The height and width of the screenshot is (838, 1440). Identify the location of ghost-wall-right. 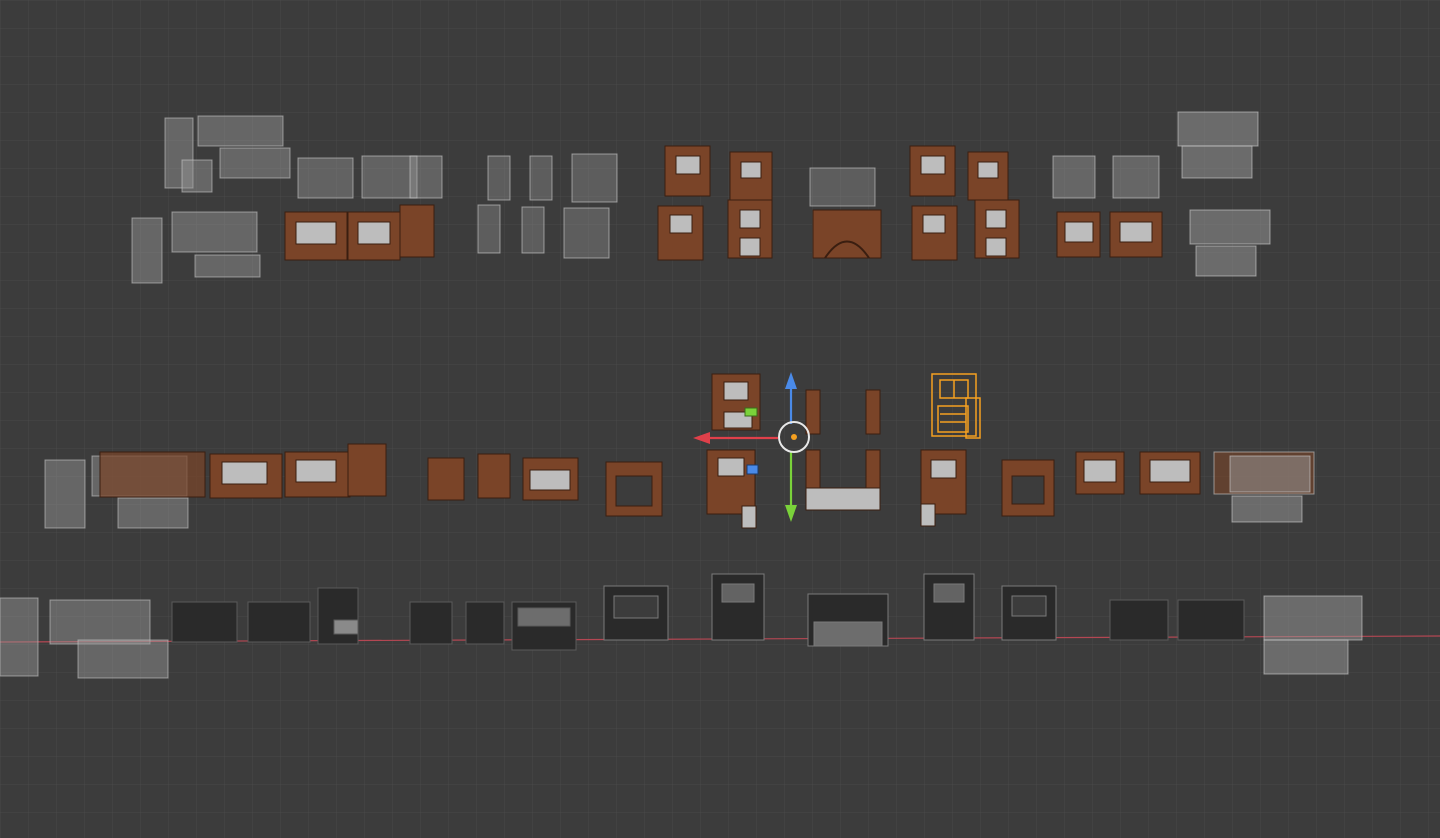
(1218, 145).